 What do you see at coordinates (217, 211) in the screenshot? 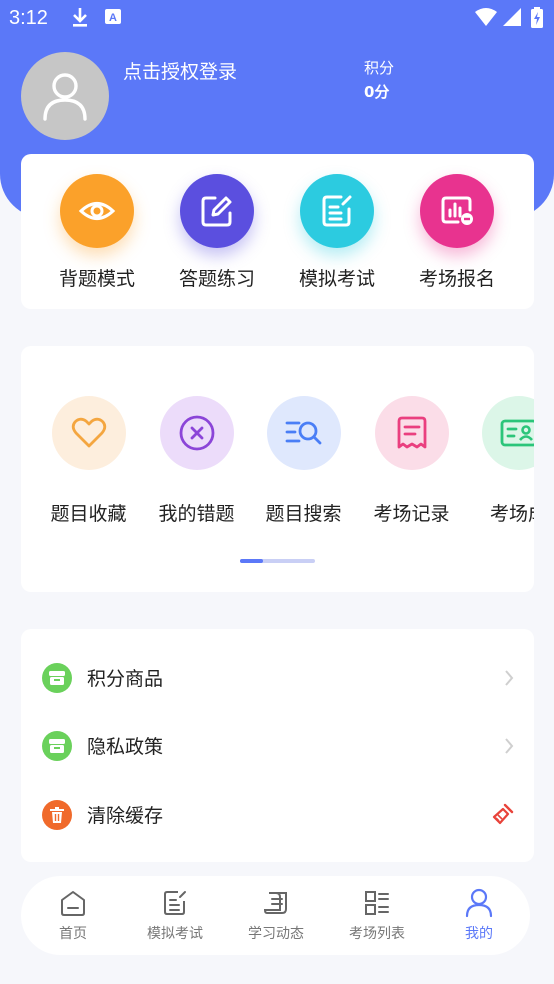
I see `edit-icon` at bounding box center [217, 211].